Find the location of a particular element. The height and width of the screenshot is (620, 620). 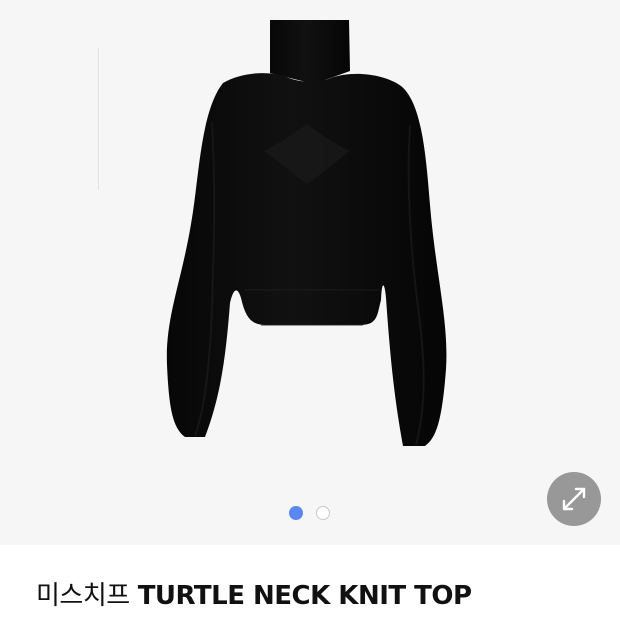

pagination-dot is located at coordinates (323, 513).